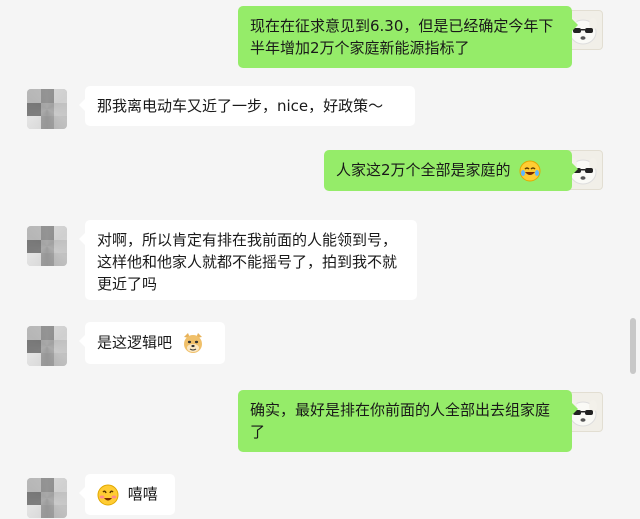  What do you see at coordinates (192, 343) in the screenshot?
I see `doge-emoji-icon` at bounding box center [192, 343].